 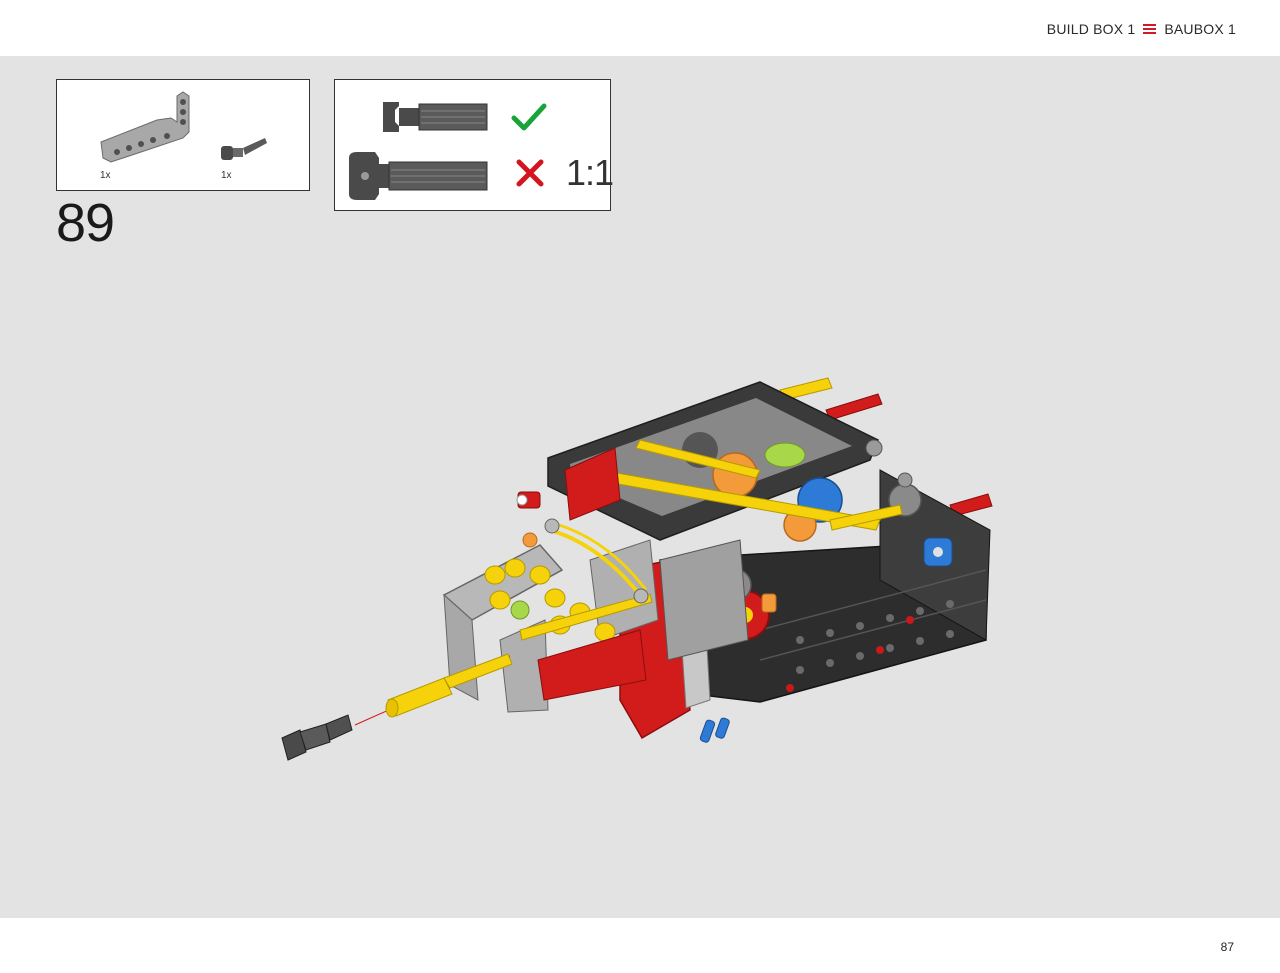 I want to click on page-footer, so click(x=640, y=945).